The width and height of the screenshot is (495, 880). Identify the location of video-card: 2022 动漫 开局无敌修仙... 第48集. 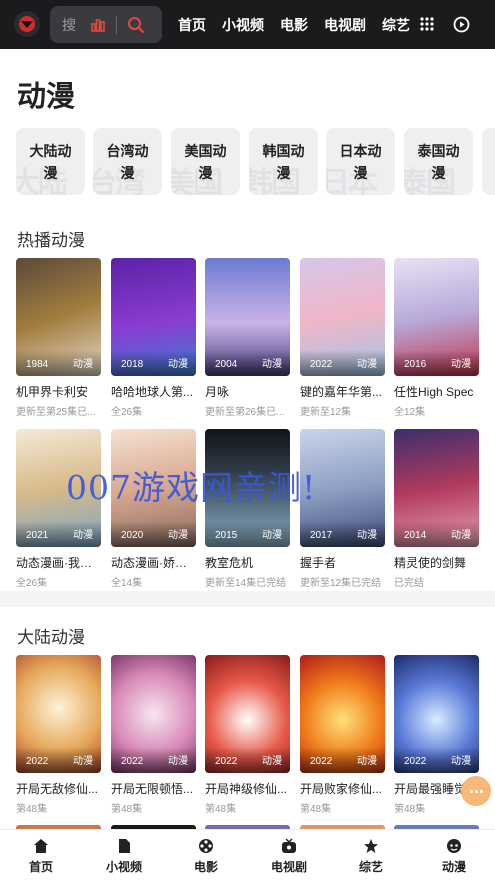
(58, 735).